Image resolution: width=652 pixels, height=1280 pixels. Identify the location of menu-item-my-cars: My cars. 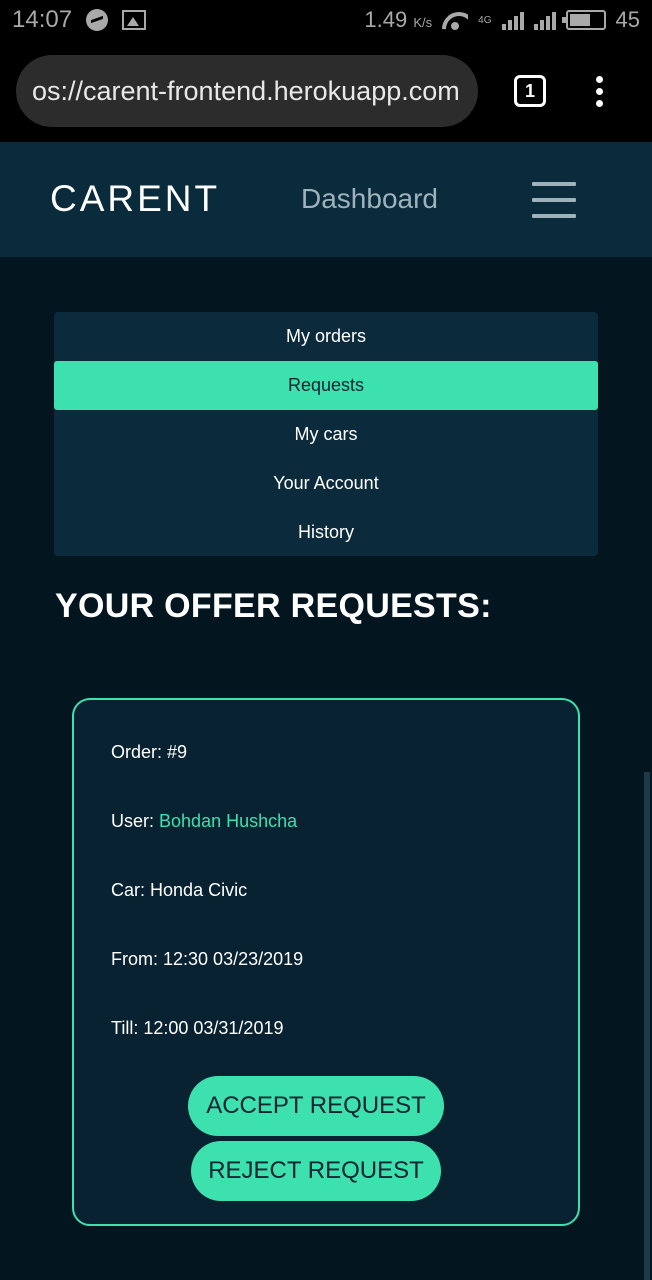
(326, 434).